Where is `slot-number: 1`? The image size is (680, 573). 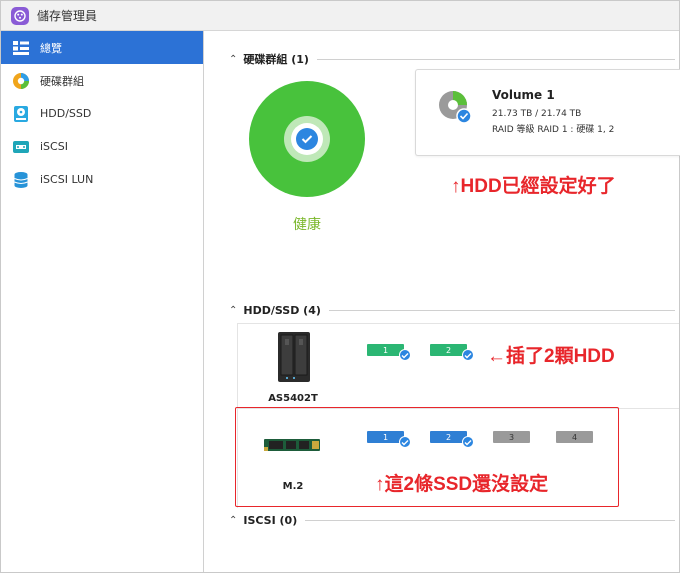 slot-number: 1 is located at coordinates (385, 350).